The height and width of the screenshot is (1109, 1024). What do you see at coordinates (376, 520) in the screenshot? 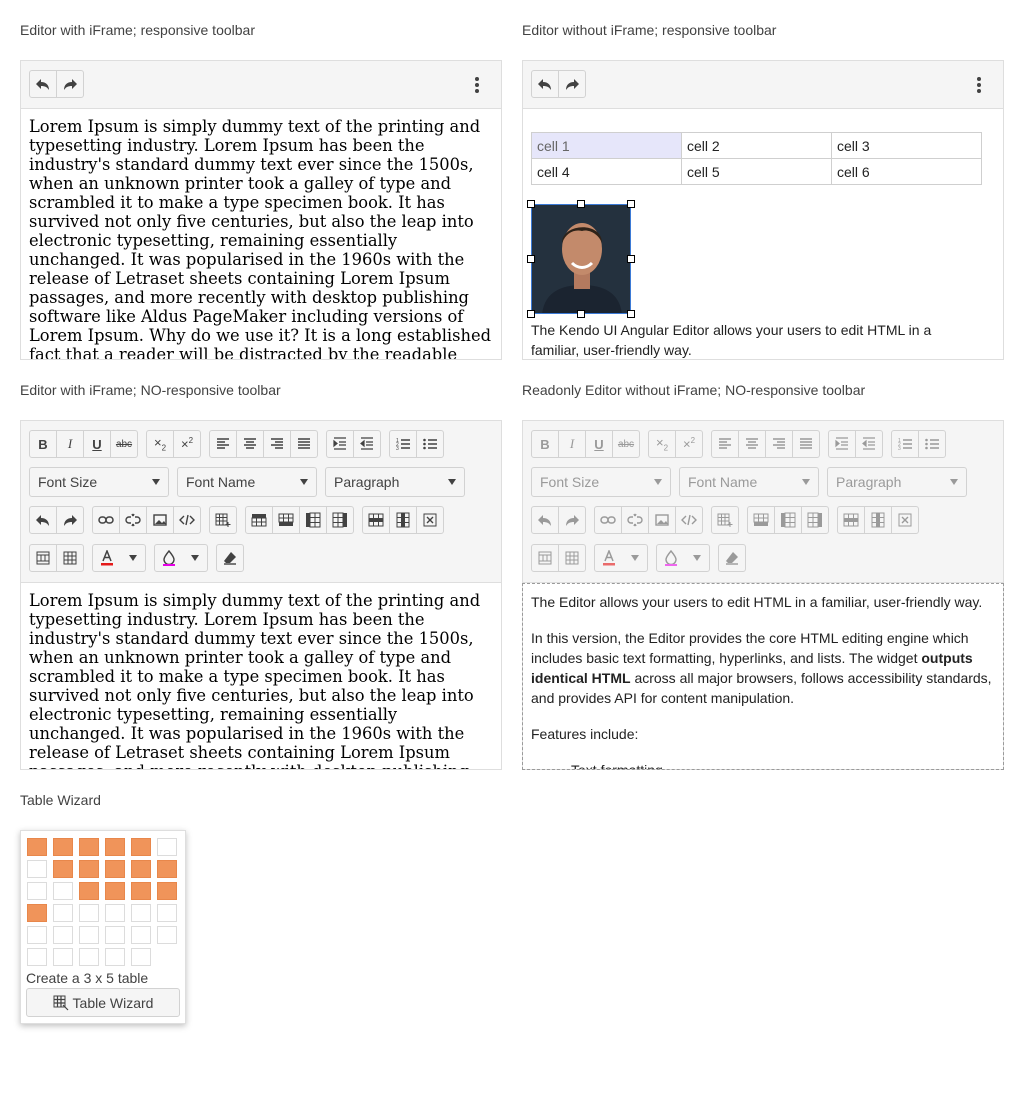
I see `delete-row-button` at bounding box center [376, 520].